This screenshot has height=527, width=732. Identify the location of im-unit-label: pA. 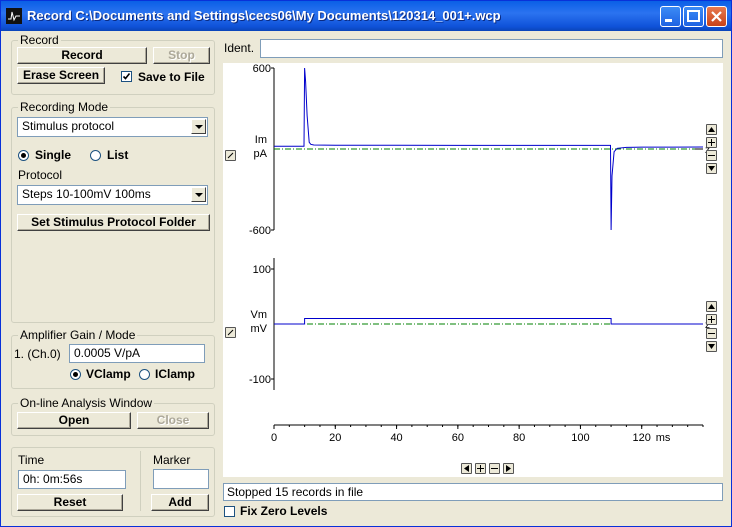
(261, 154).